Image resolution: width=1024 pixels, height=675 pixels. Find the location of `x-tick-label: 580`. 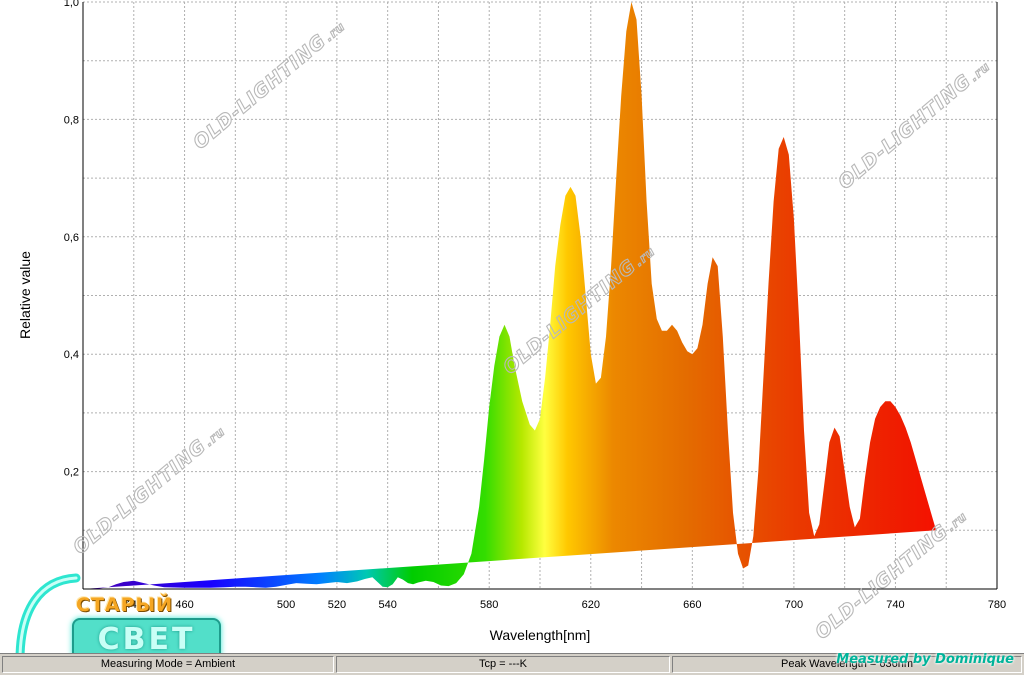

x-tick-label: 580 is located at coordinates (489, 605).